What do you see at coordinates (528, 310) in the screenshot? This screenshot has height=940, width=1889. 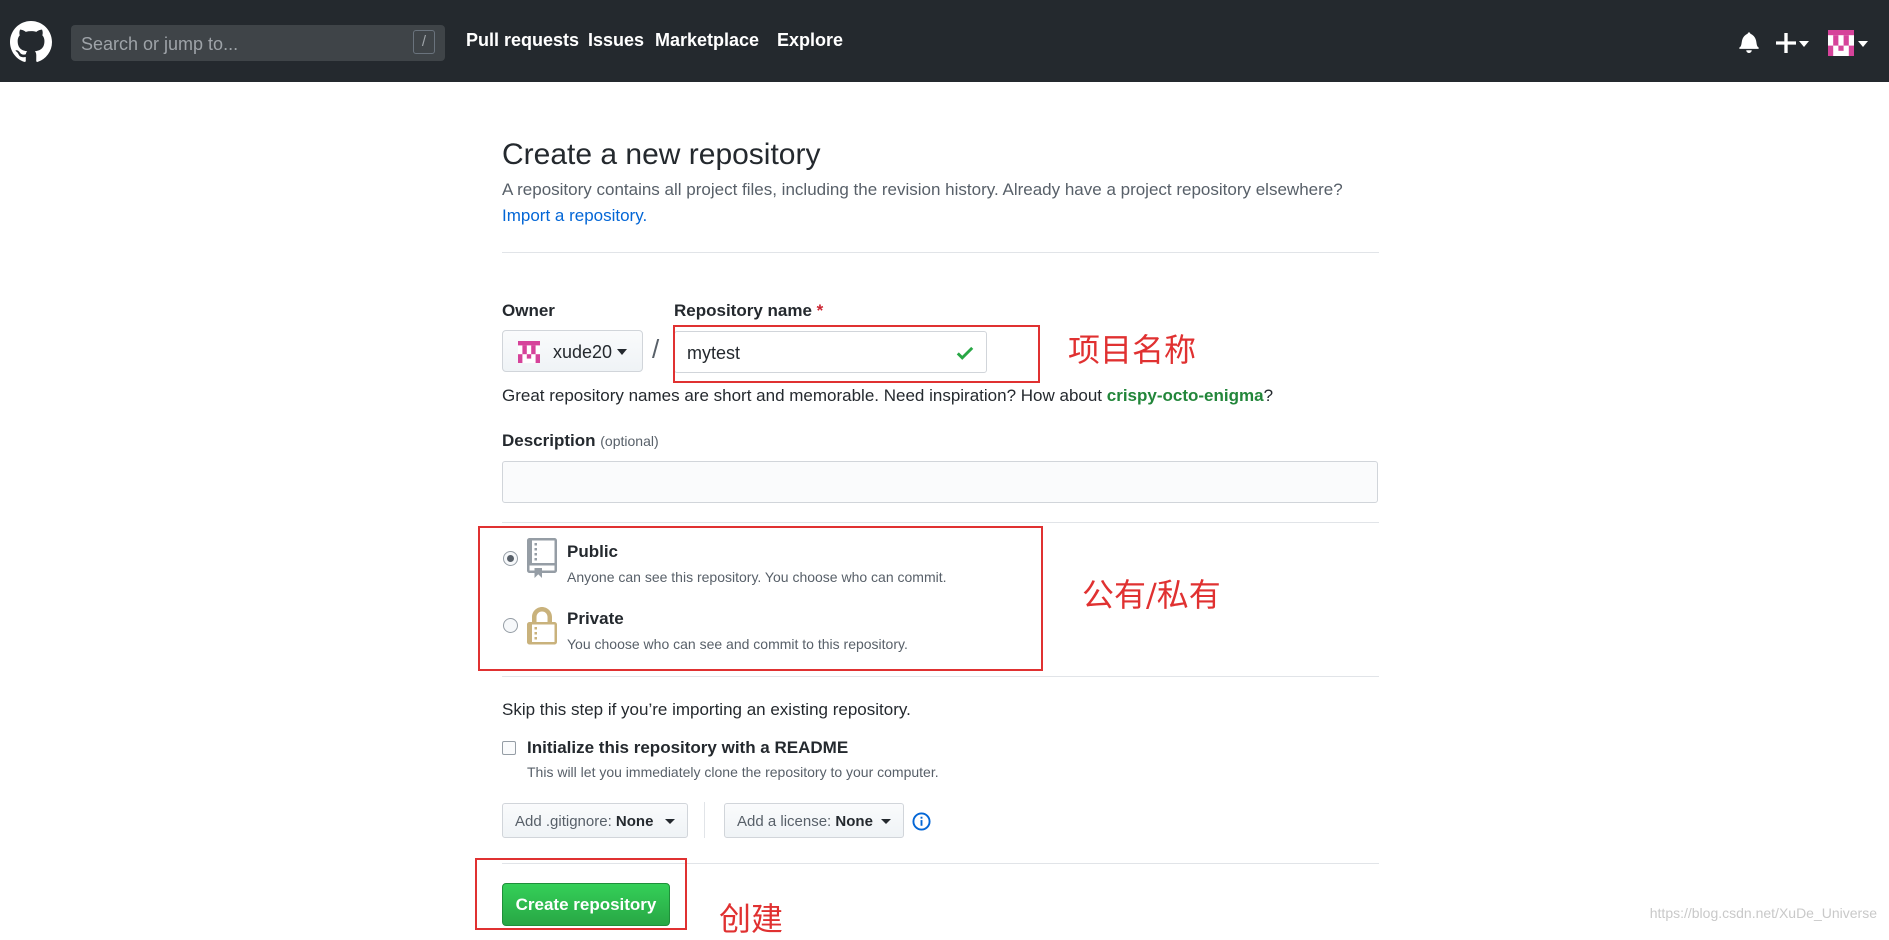 I see `owner-label: Owner` at bounding box center [528, 310].